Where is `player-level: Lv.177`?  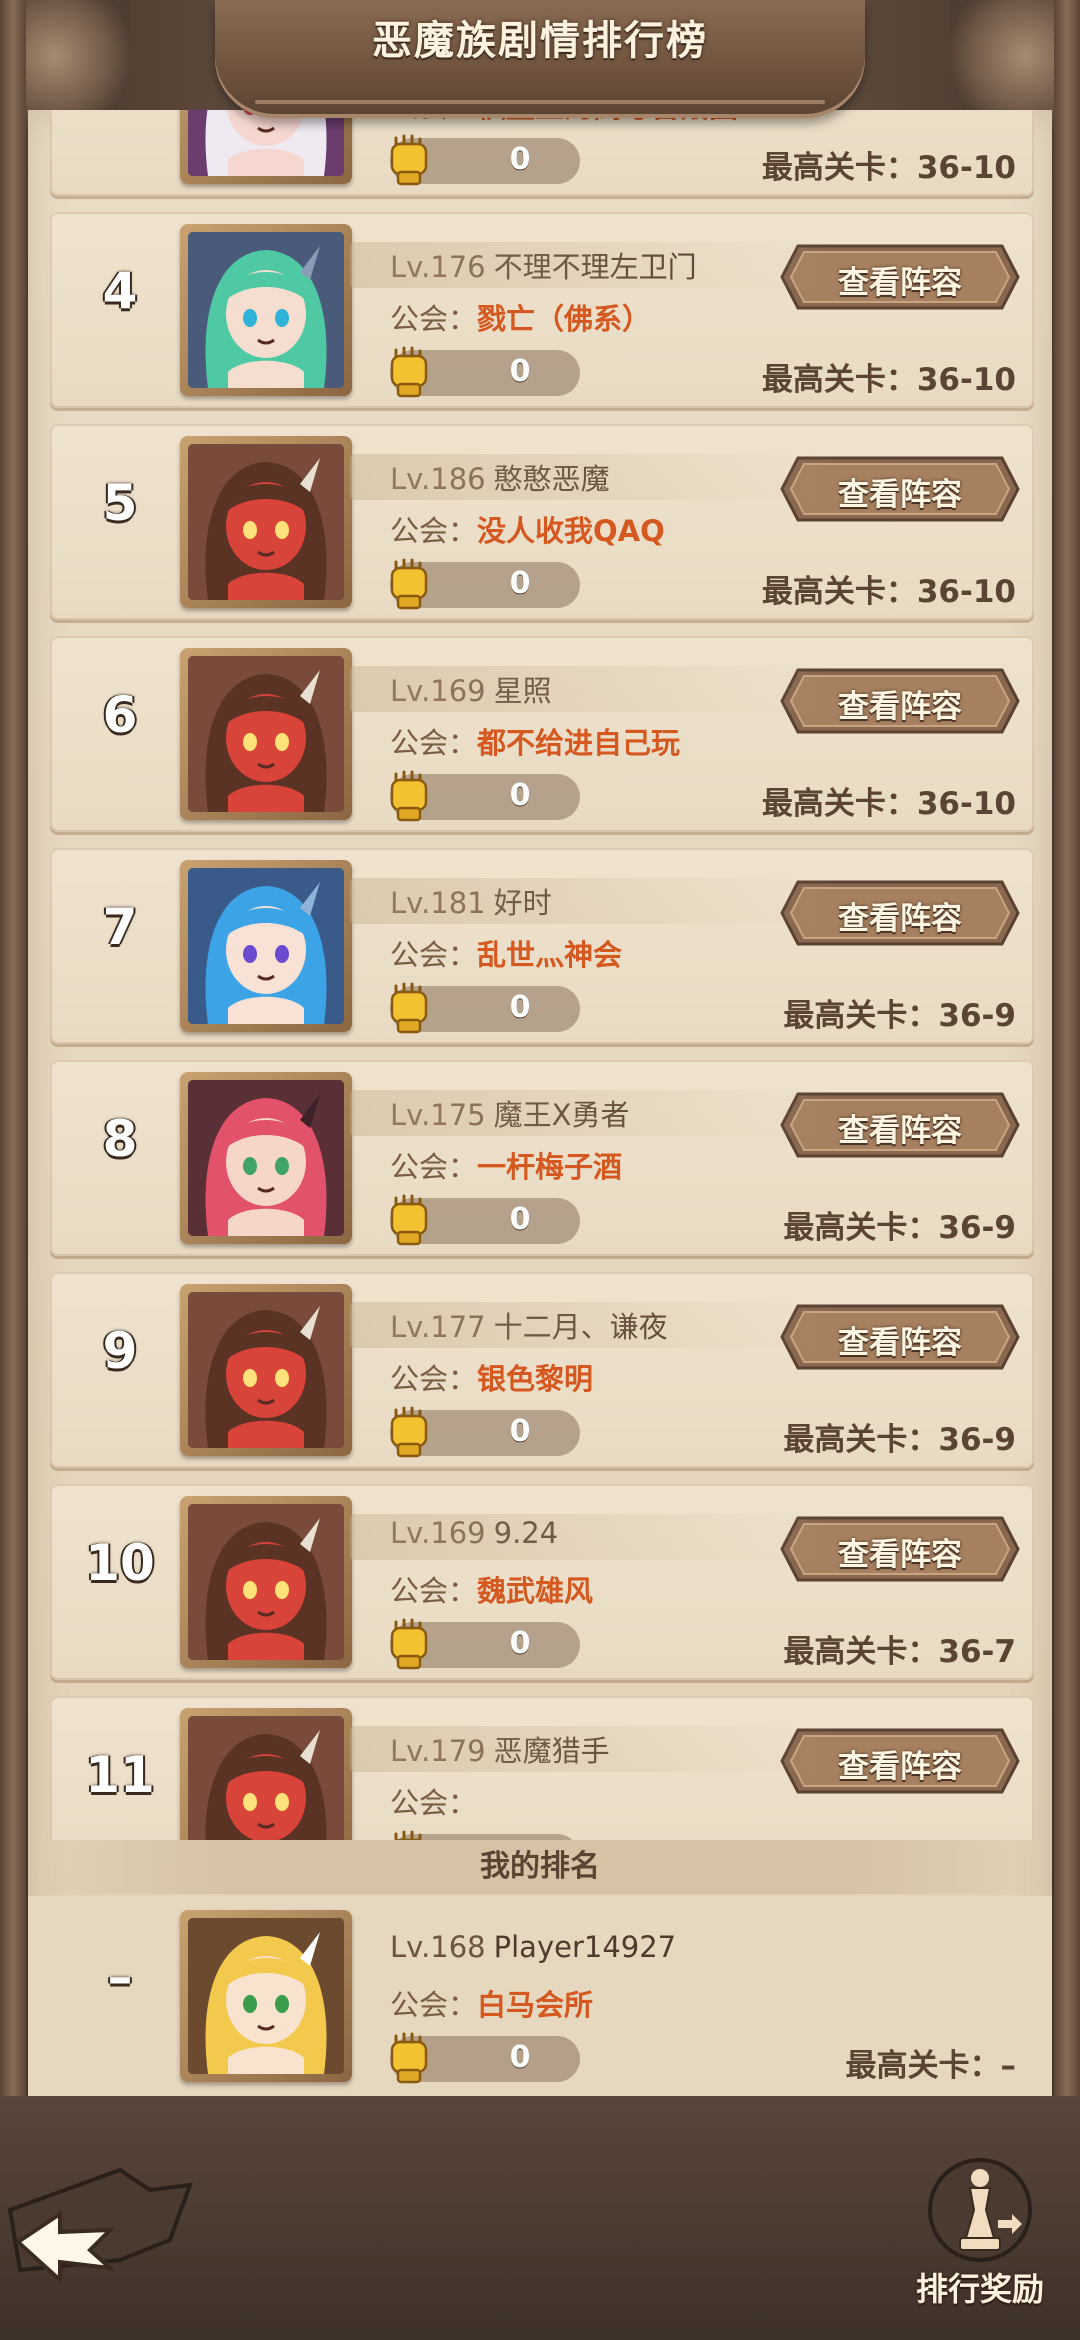 player-level: Lv.177 is located at coordinates (438, 1327).